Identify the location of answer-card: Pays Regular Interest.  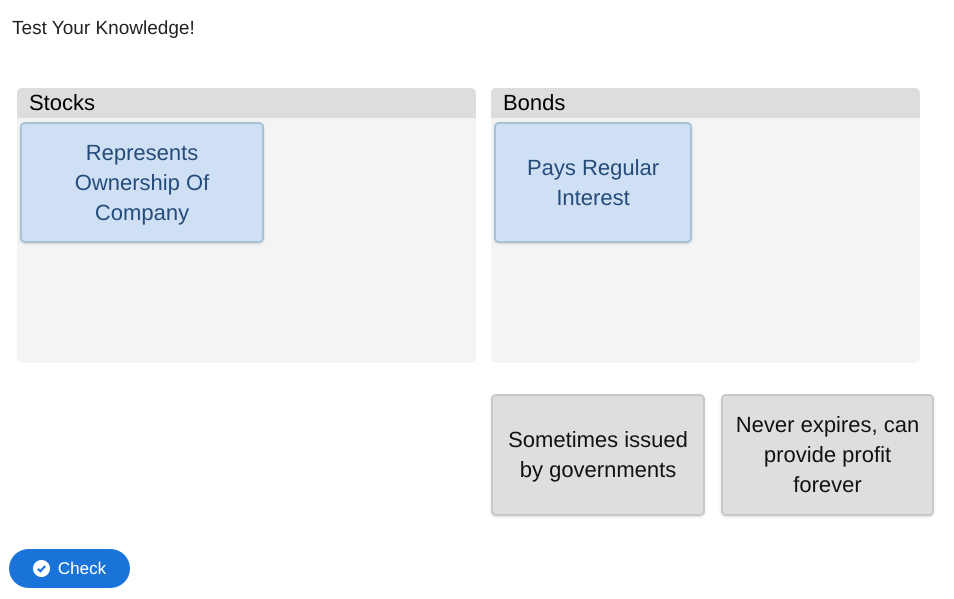
(593, 182).